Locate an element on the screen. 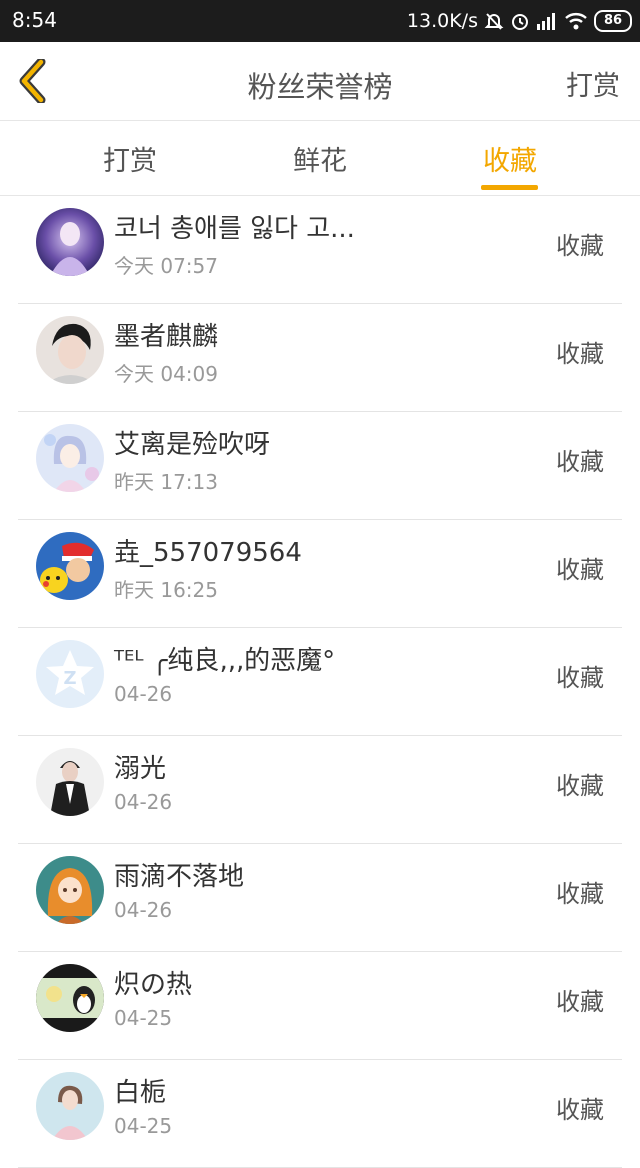  fan-time: 今天 07:57 is located at coordinates (166, 266).